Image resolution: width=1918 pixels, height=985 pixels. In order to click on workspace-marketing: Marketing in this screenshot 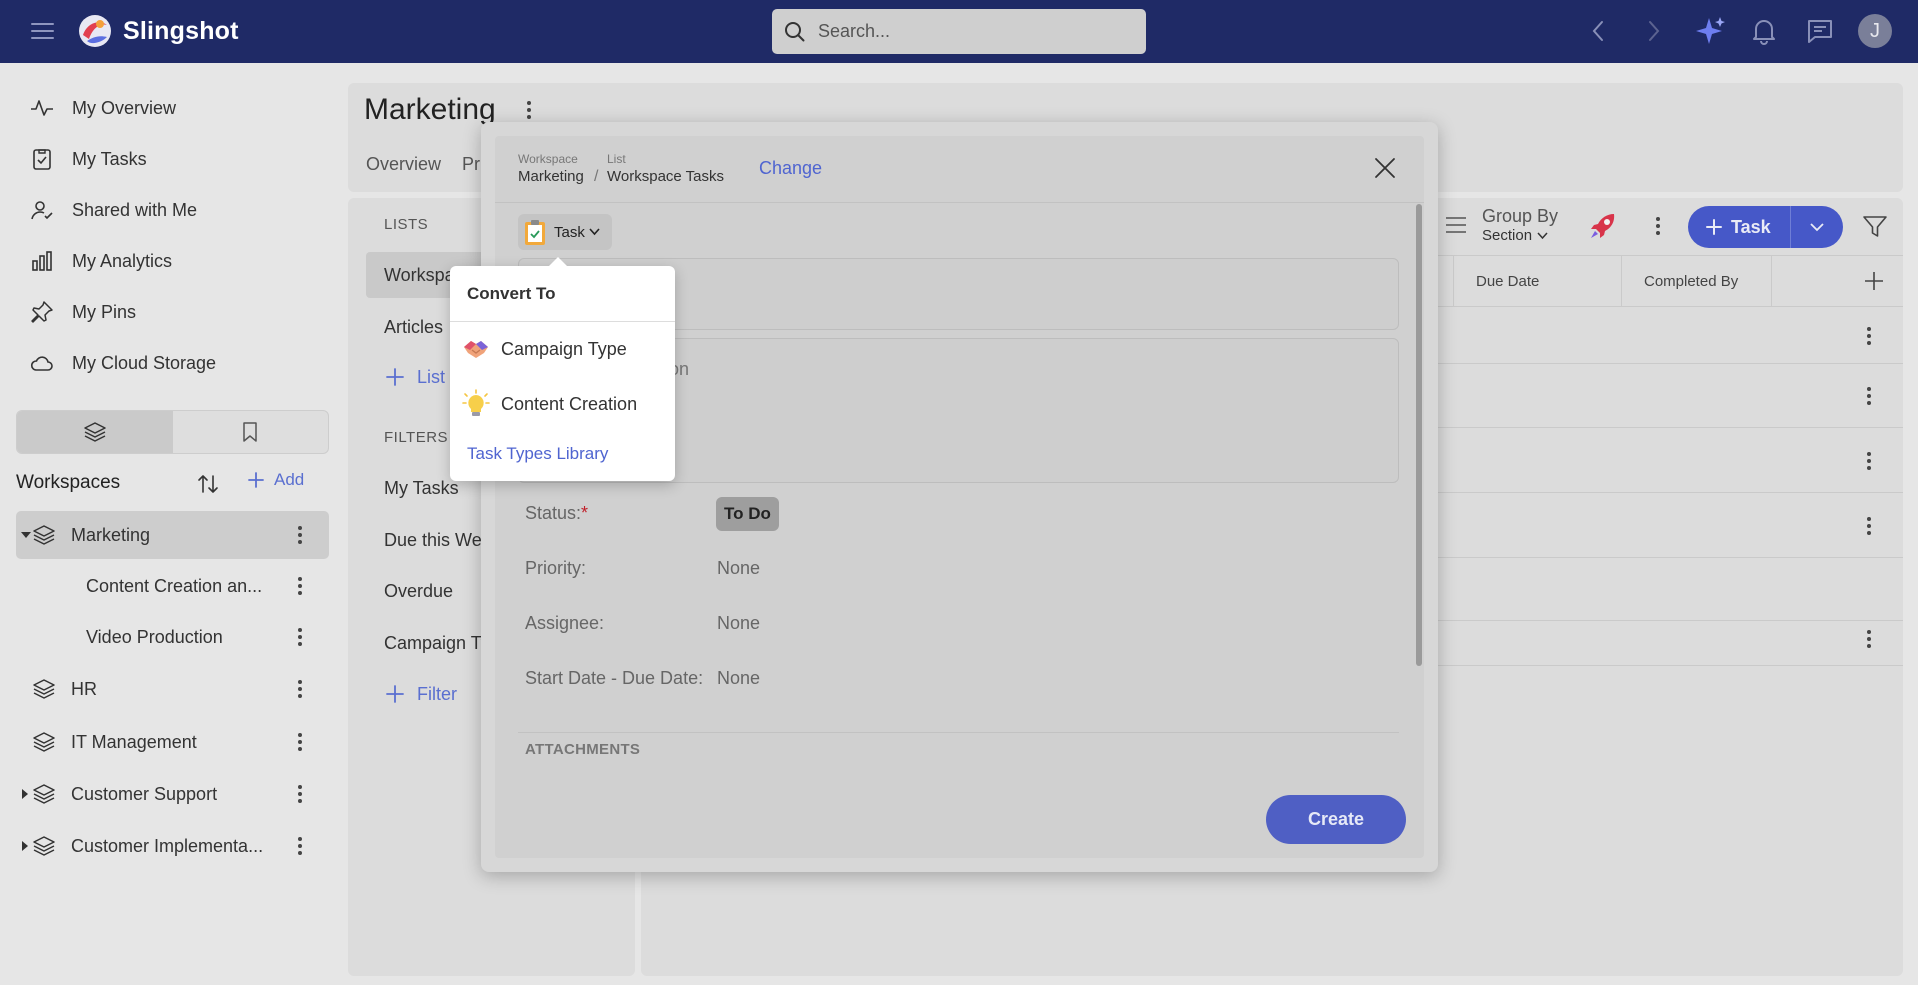, I will do `click(172, 535)`.